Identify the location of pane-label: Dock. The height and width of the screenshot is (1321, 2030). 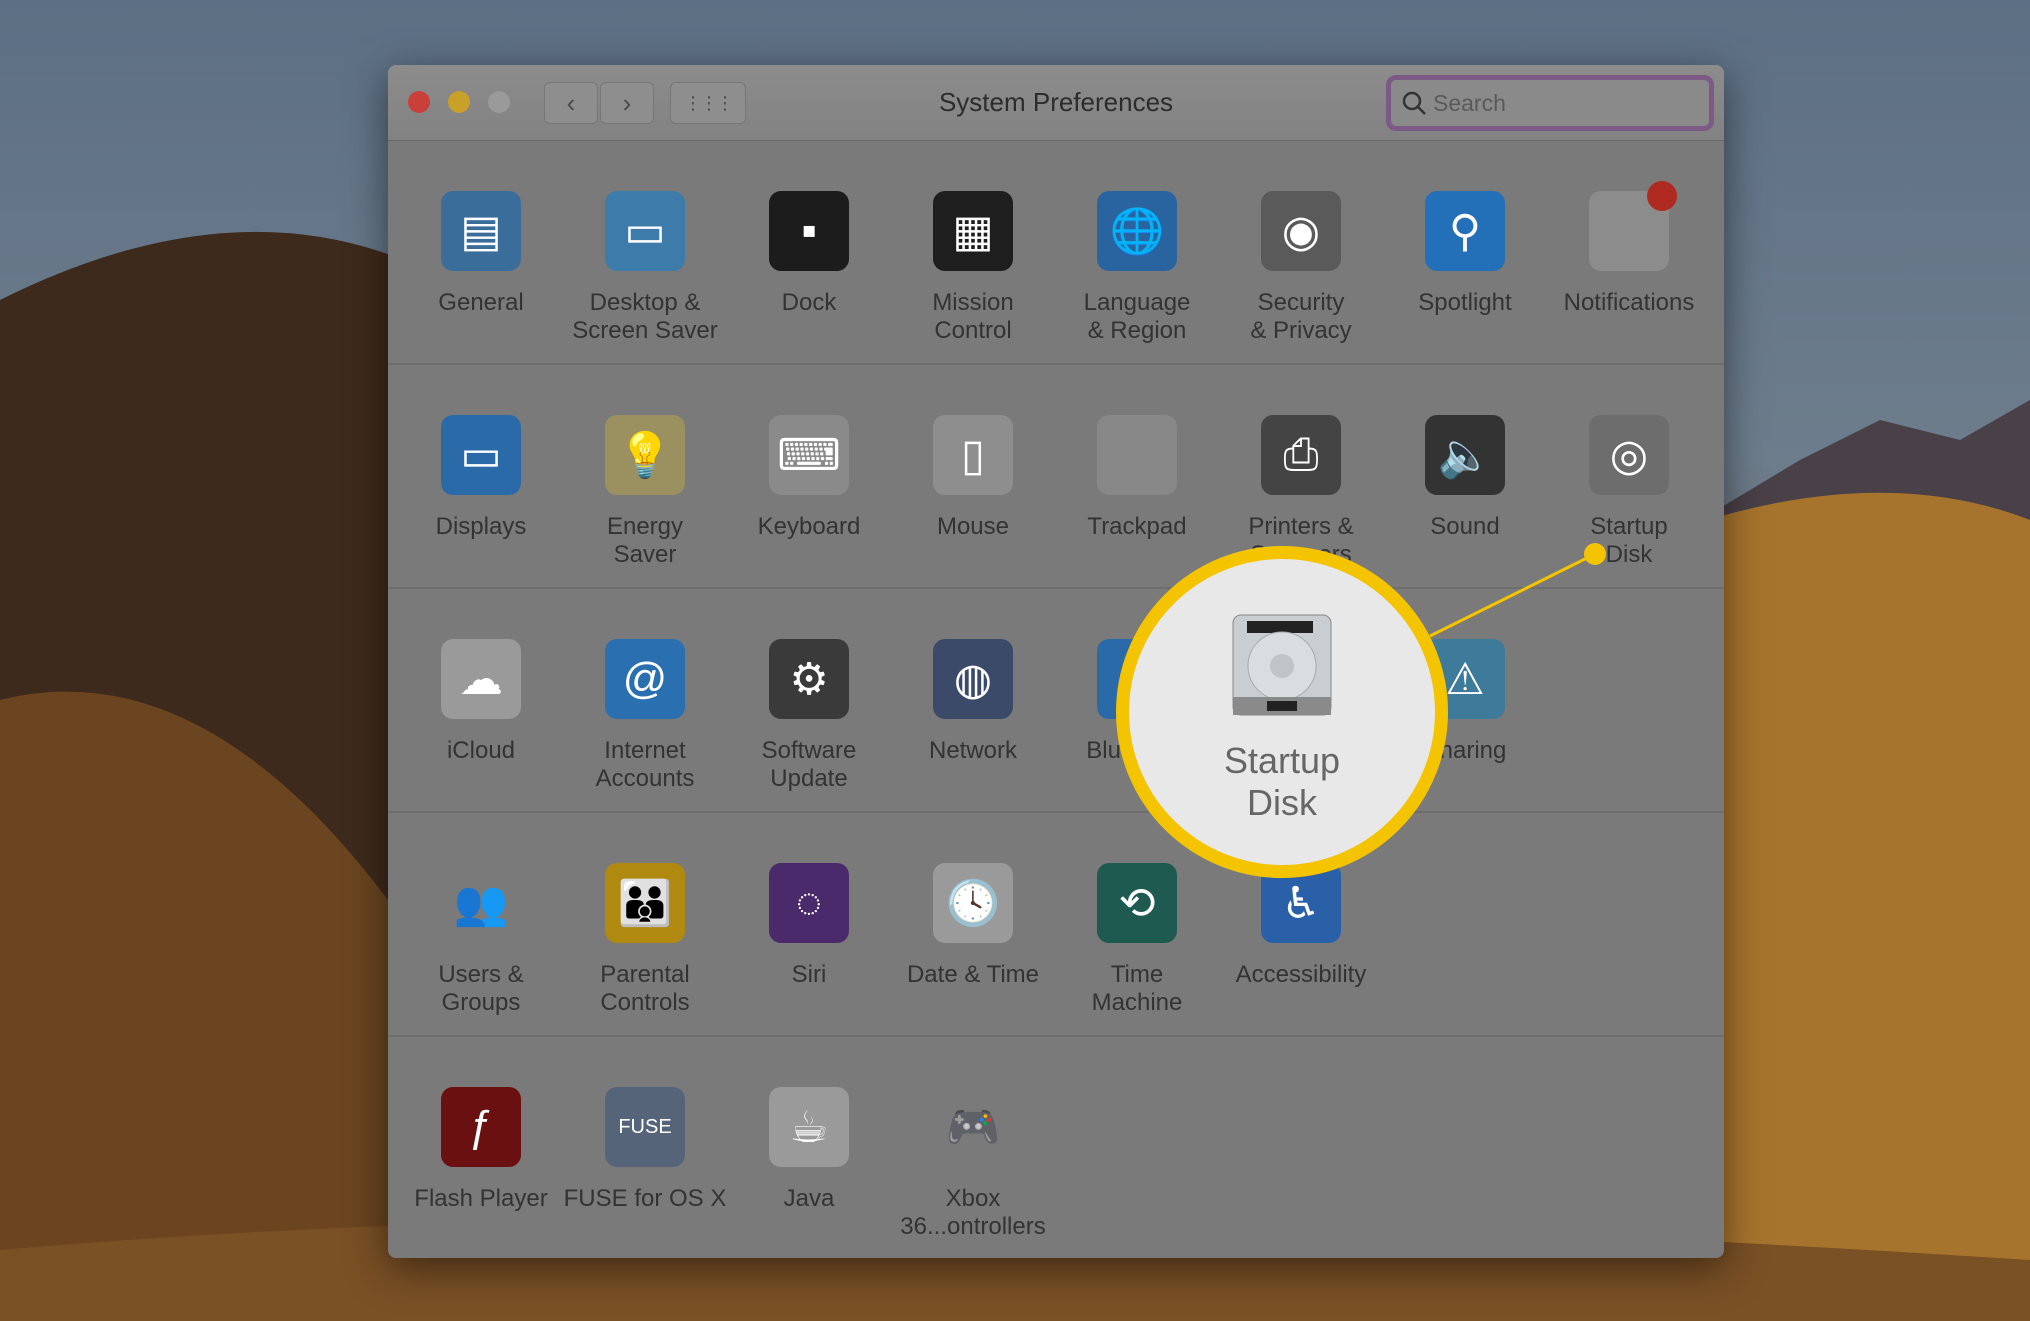
(809, 302).